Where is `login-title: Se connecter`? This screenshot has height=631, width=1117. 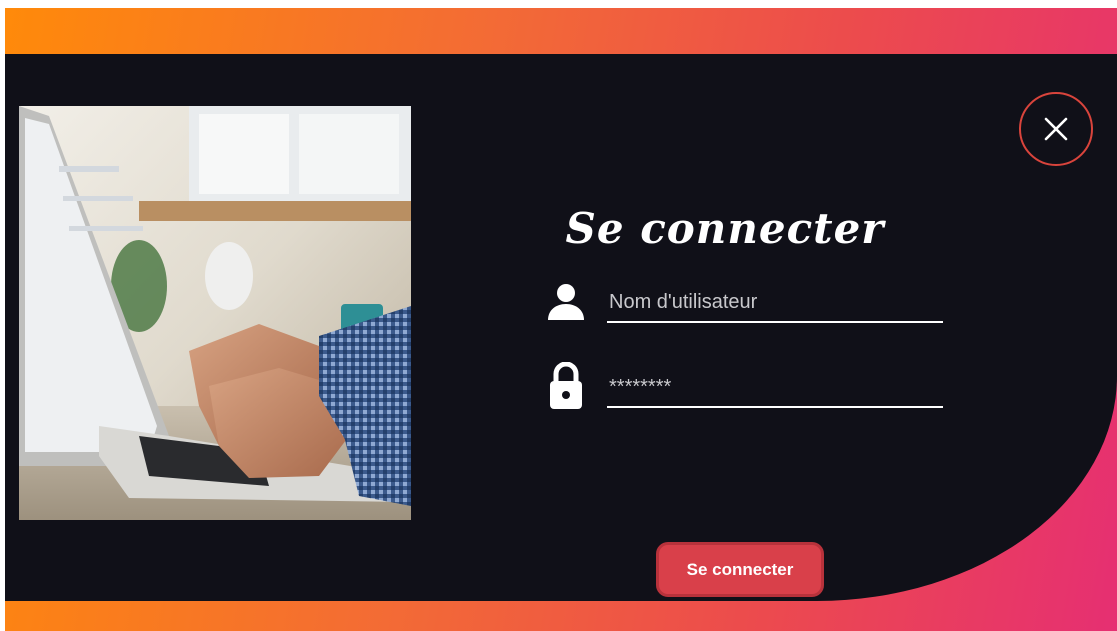 login-title: Se connecter is located at coordinates (725, 228).